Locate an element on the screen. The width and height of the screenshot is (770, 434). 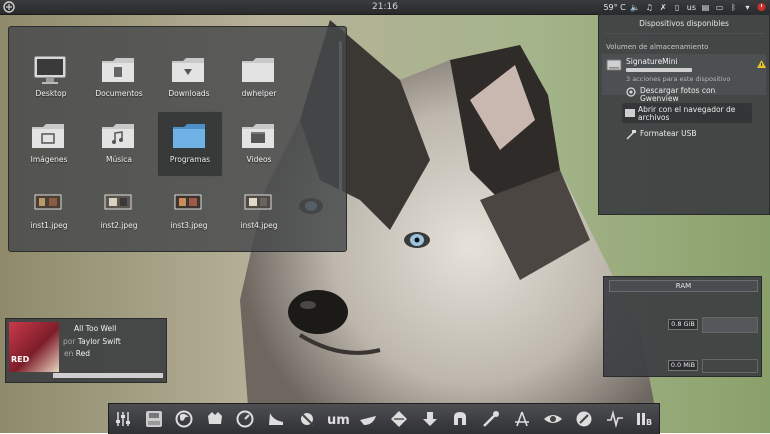
album-row: en Red is located at coordinates (77, 353).